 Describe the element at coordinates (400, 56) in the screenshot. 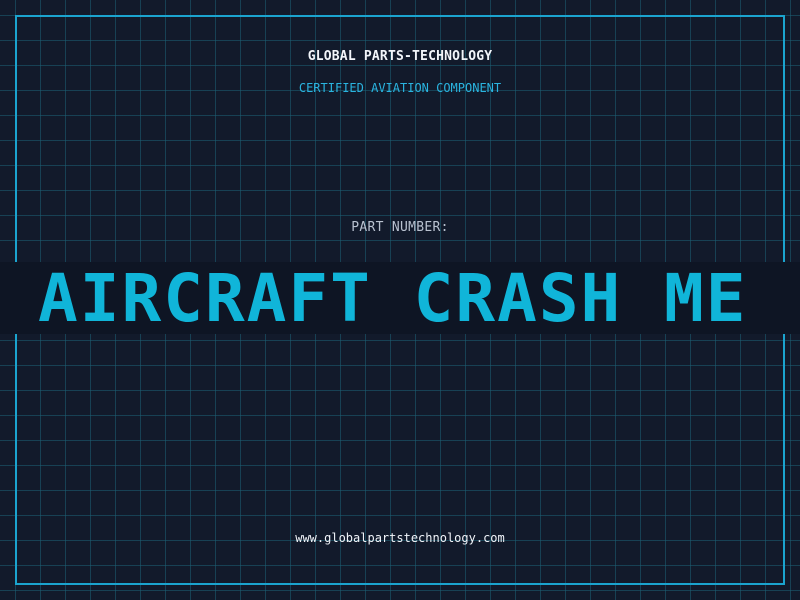

I see `company-name: GLOBAL PARTS-TECHNOLOGY` at that location.